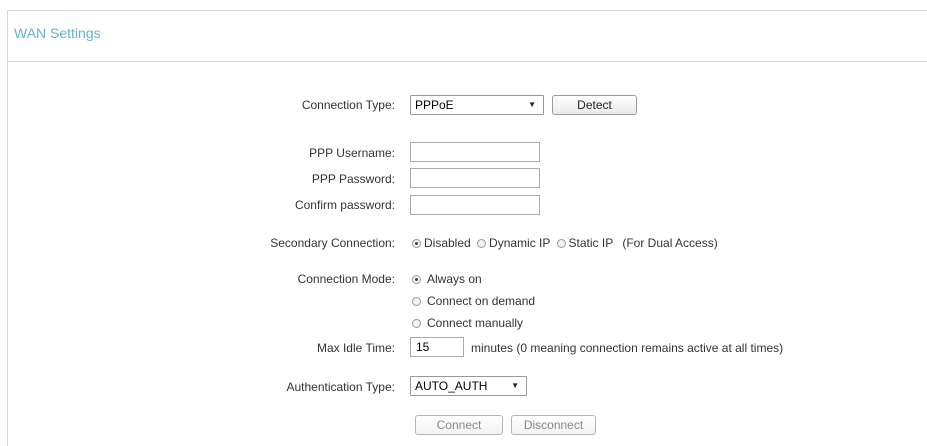 The height and width of the screenshot is (446, 927). What do you see at coordinates (348, 105) in the screenshot?
I see `connection-type-label: Connection Type:` at bounding box center [348, 105].